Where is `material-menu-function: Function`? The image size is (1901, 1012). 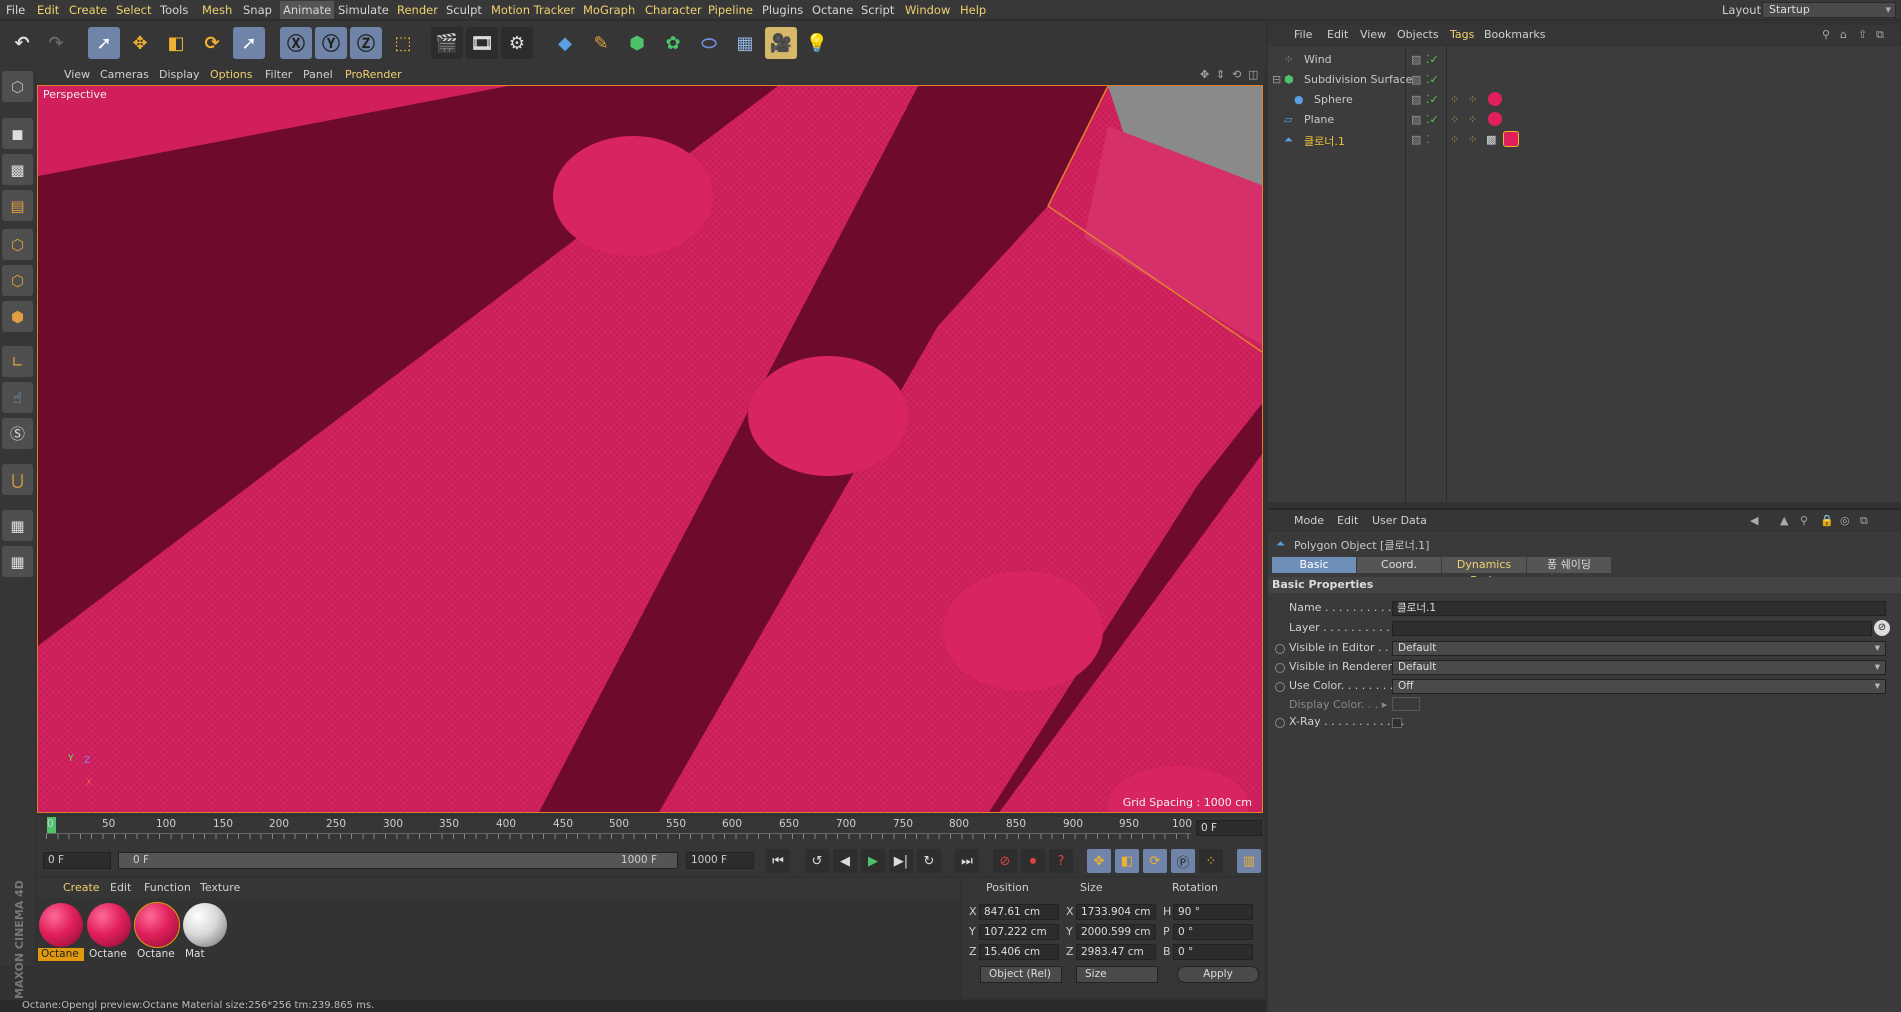
material-menu-function: Function is located at coordinates (167, 887).